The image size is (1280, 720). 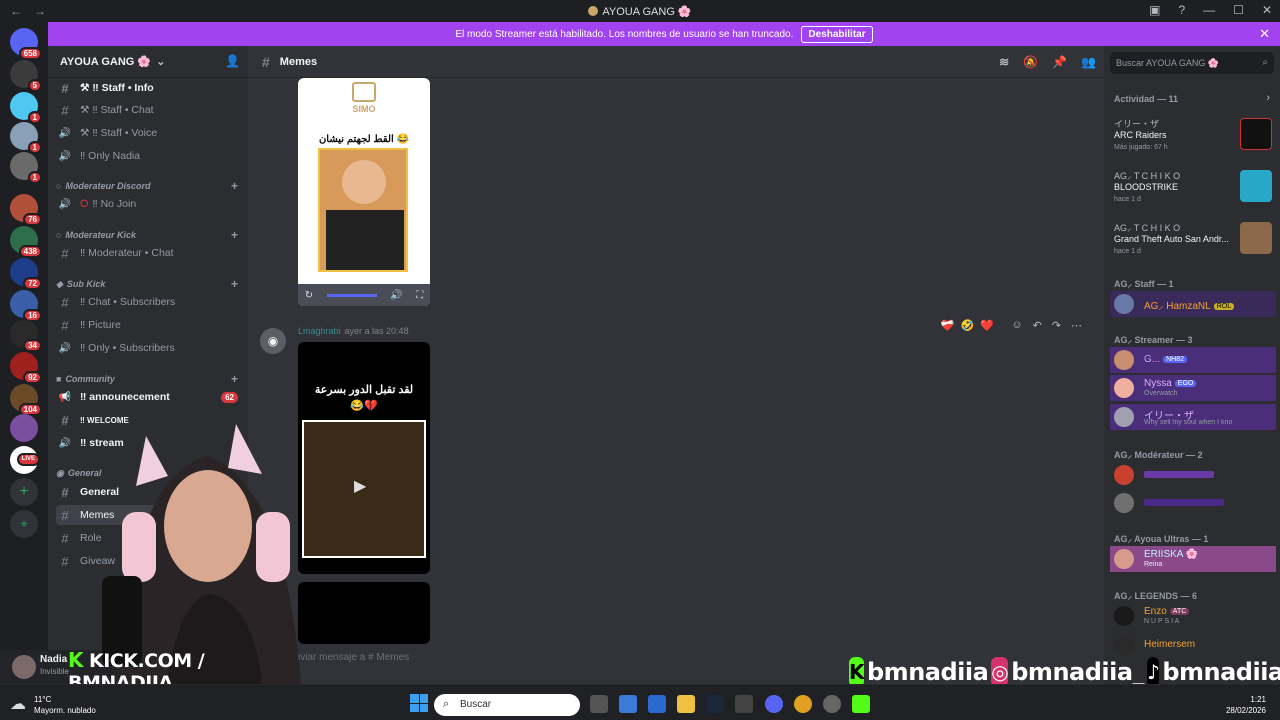 What do you see at coordinates (1193, 388) in the screenshot?
I see `member-item: Nyssa EGO Overwatch` at bounding box center [1193, 388].